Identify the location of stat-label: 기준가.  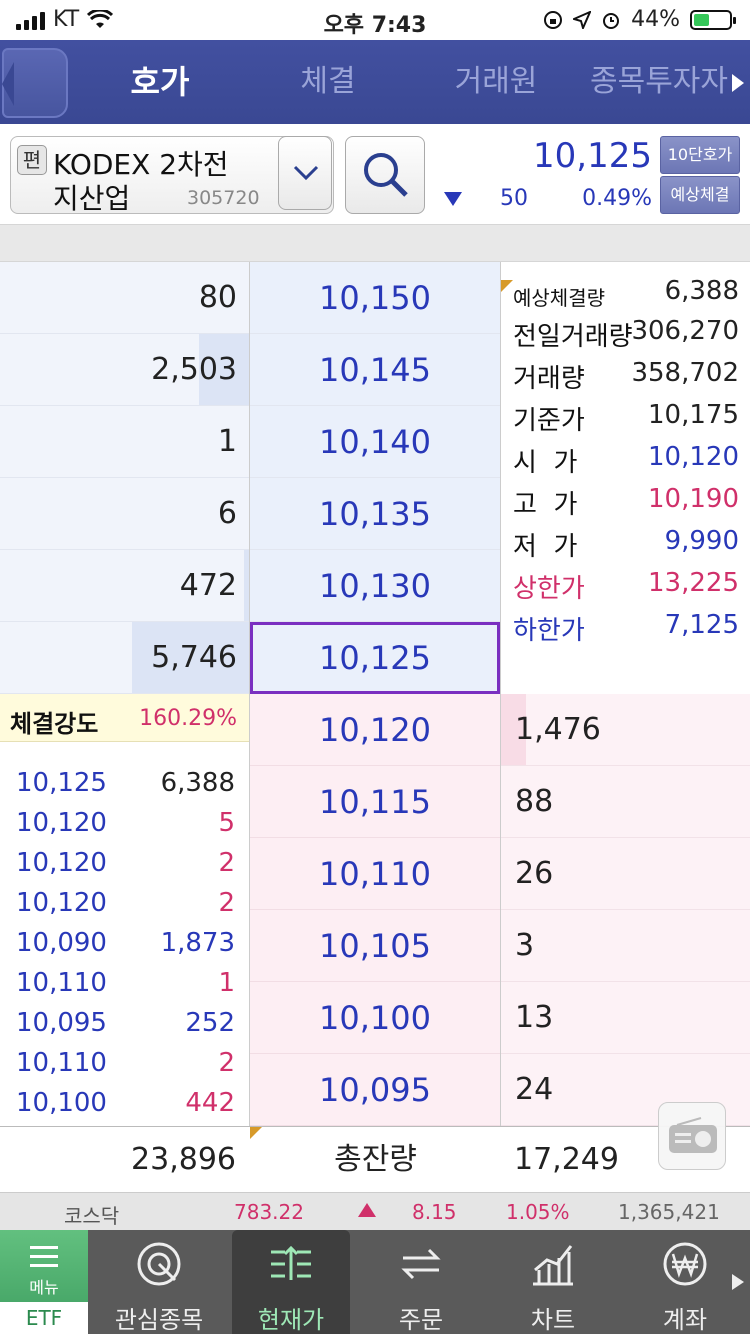
(549, 421).